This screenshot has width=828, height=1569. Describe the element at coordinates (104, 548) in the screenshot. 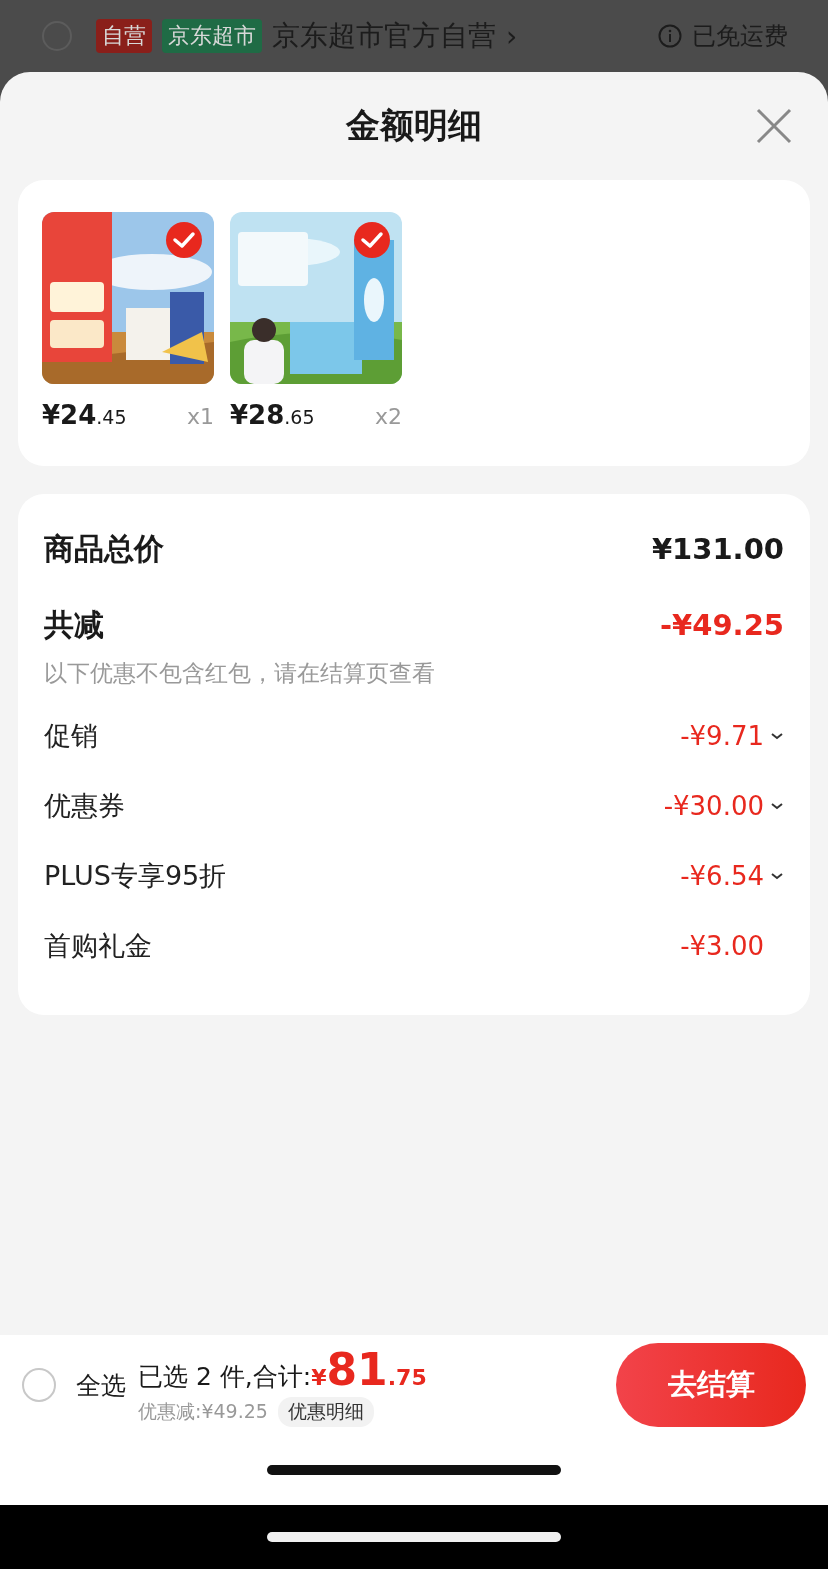

I see `total-label: 商品总价` at that location.